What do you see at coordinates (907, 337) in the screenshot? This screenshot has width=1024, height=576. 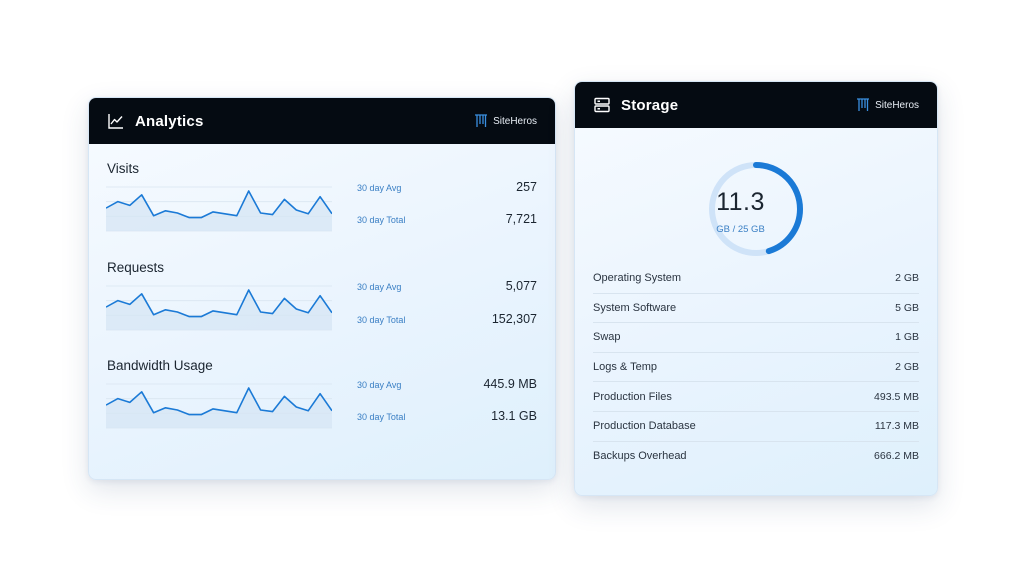 I see `row-value: 1 GB` at bounding box center [907, 337].